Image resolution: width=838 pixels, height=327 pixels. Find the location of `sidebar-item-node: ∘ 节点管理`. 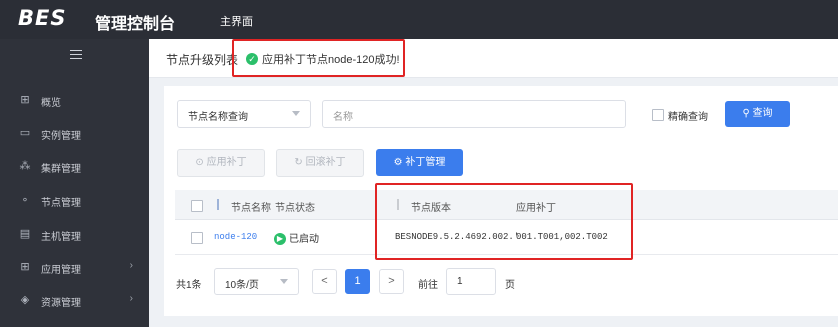

sidebar-item-node: ∘ 节点管理 is located at coordinates (74, 200).